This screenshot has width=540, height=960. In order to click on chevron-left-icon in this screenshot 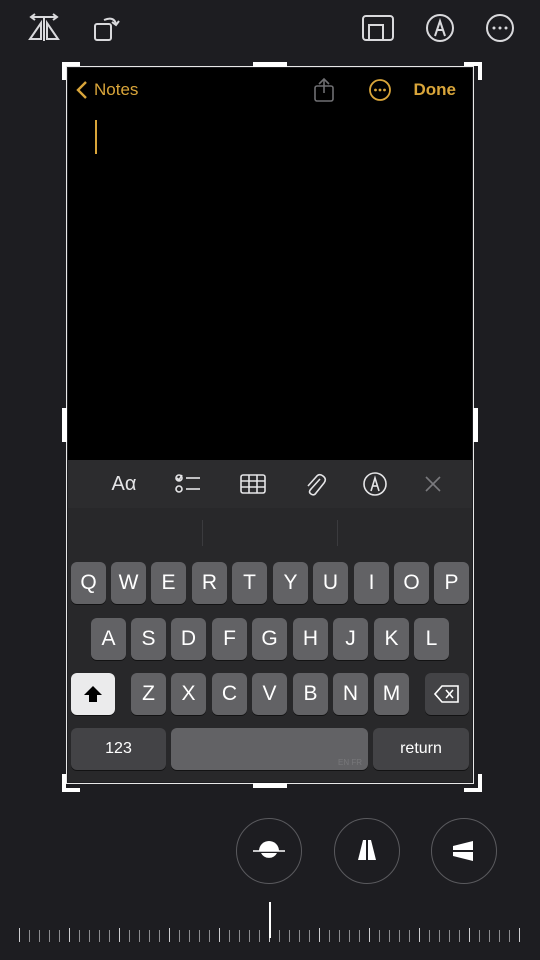, I will do `click(81, 90)`.